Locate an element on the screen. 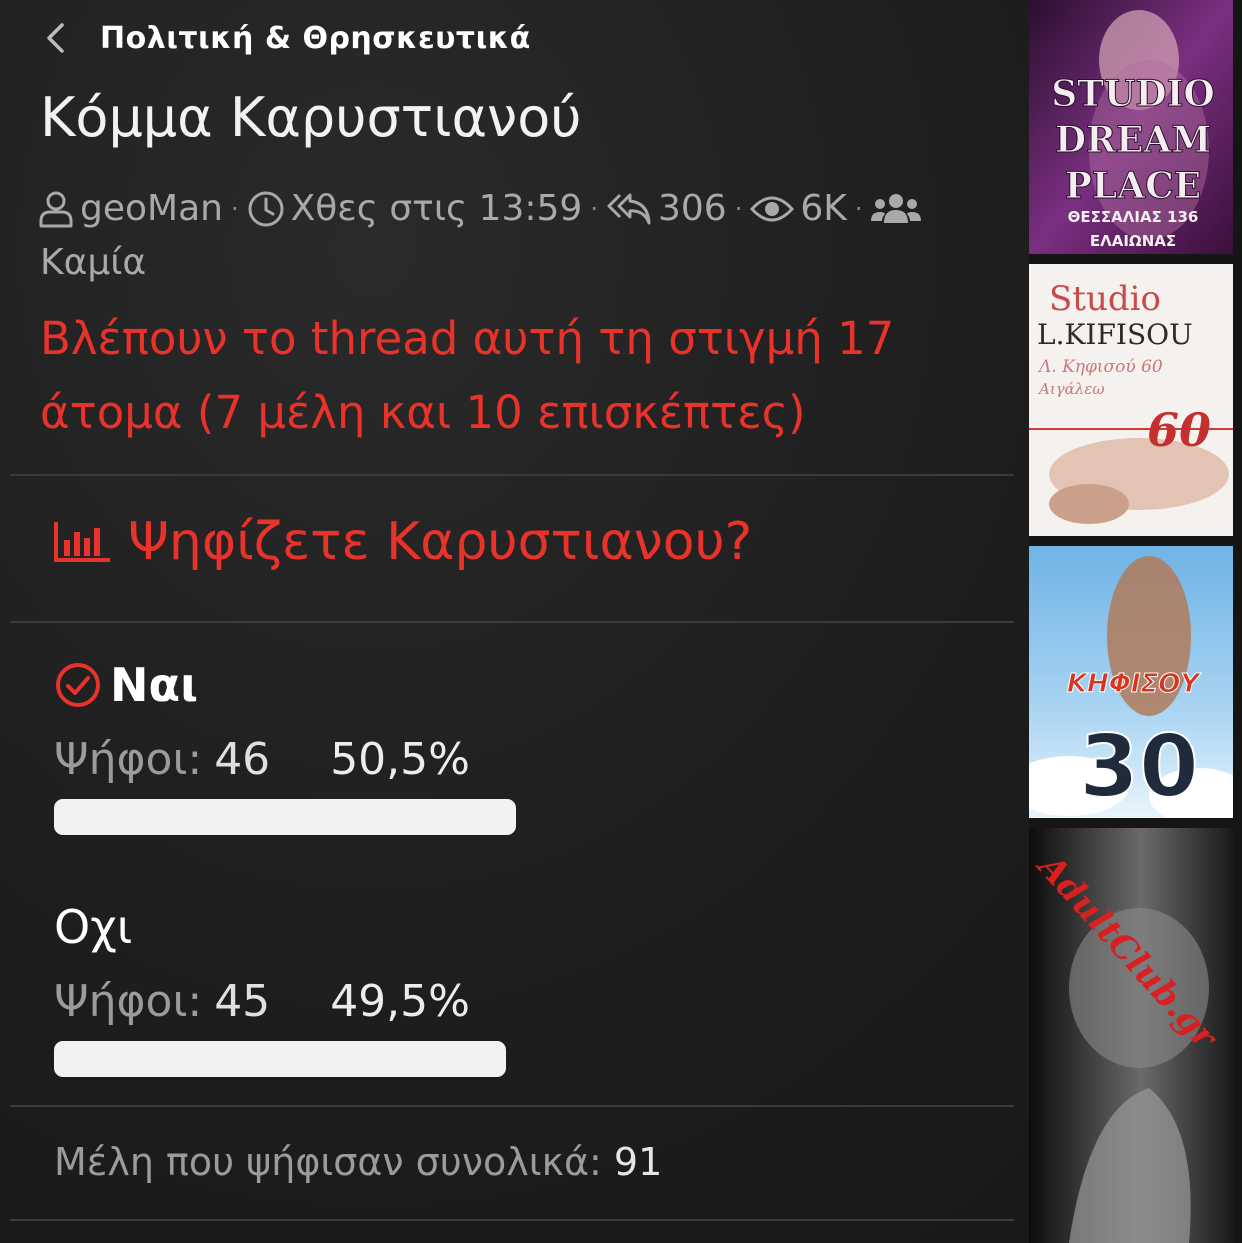 The height and width of the screenshot is (1243, 1242). ad-banner-adultclub: AdultClub.gr is located at coordinates (1131, 1035).